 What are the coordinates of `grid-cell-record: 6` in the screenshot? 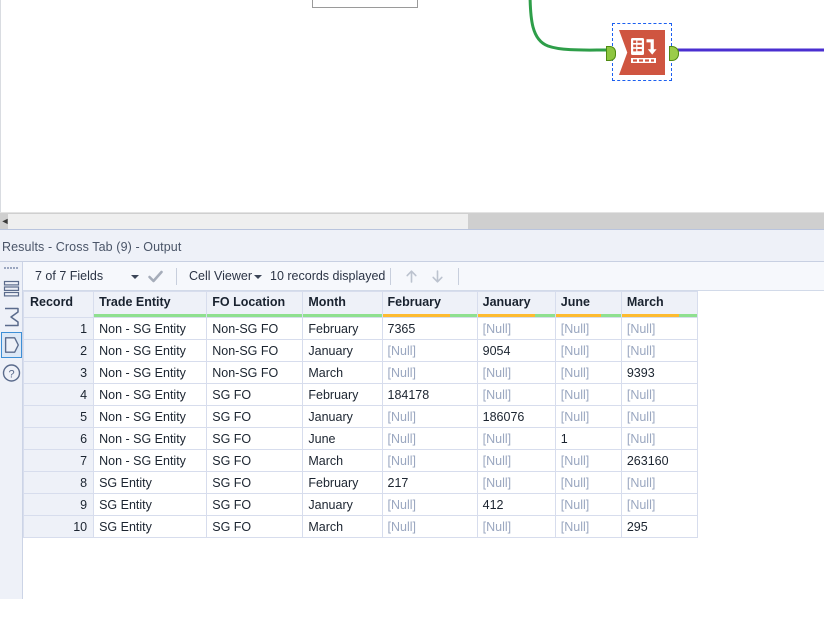 It's located at (58, 438).